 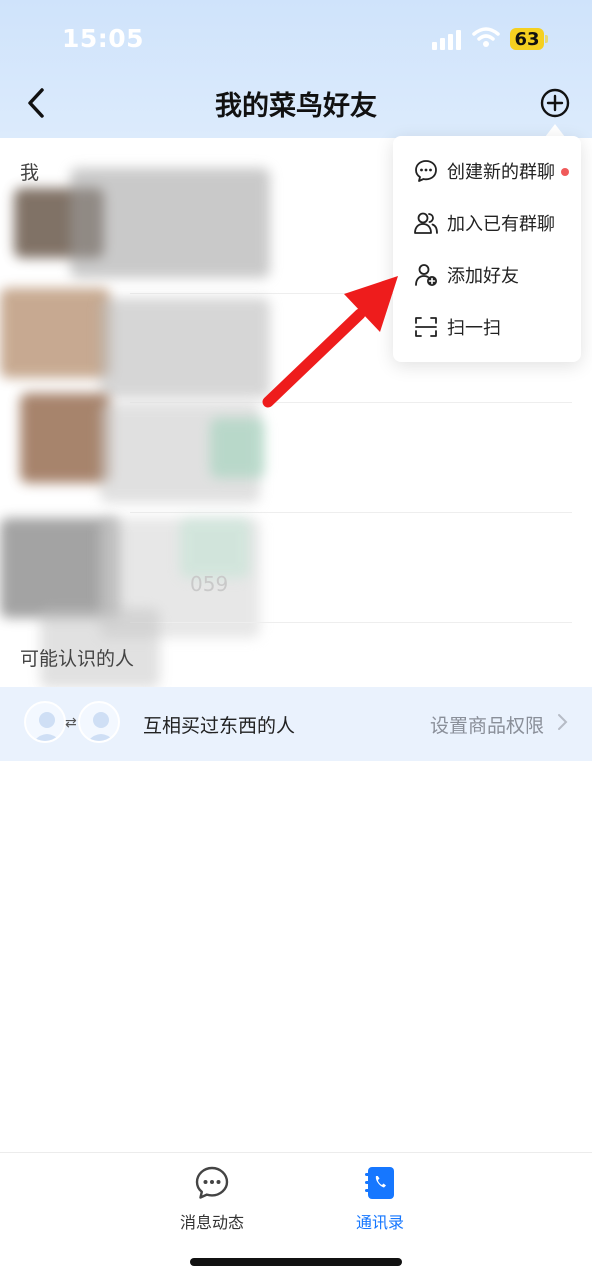 I want to click on add-popup-menu: 创建新的群聊 加入已有群聊 添加好友 扫一扫, so click(x=487, y=249).